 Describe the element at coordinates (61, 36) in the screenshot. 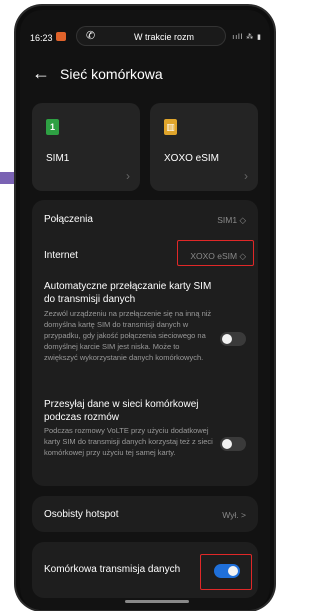

I see `notification-app-icon` at that location.